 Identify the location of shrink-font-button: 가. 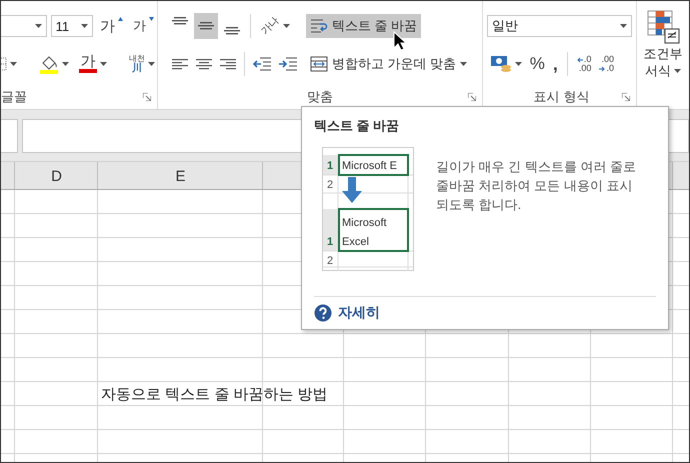
(143, 26).